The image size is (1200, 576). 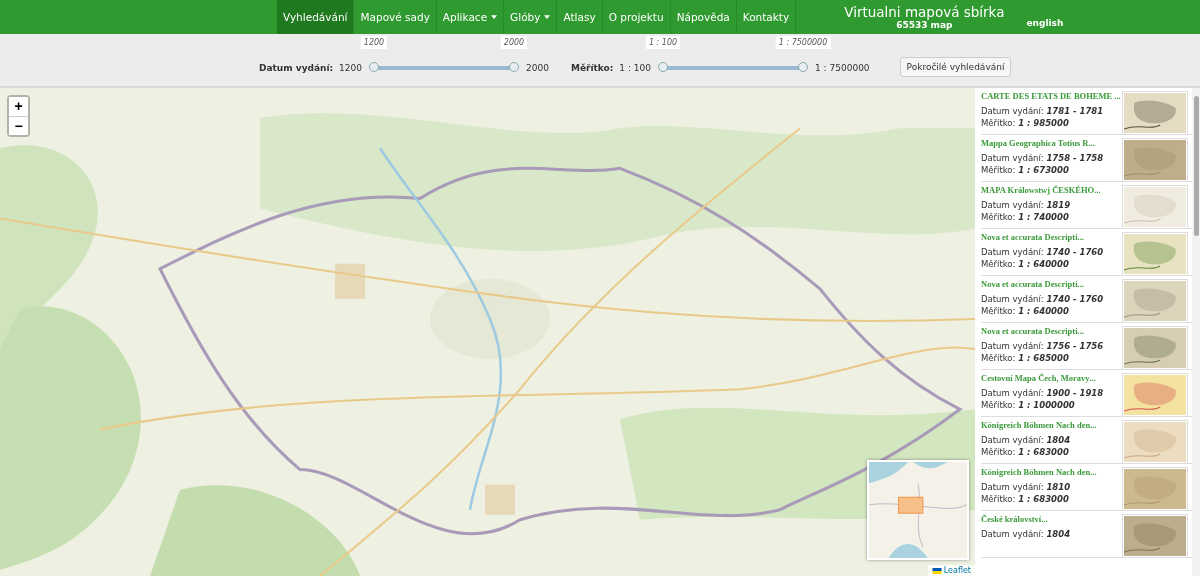 What do you see at coordinates (1045, 23) in the screenshot?
I see `language-link: english` at bounding box center [1045, 23].